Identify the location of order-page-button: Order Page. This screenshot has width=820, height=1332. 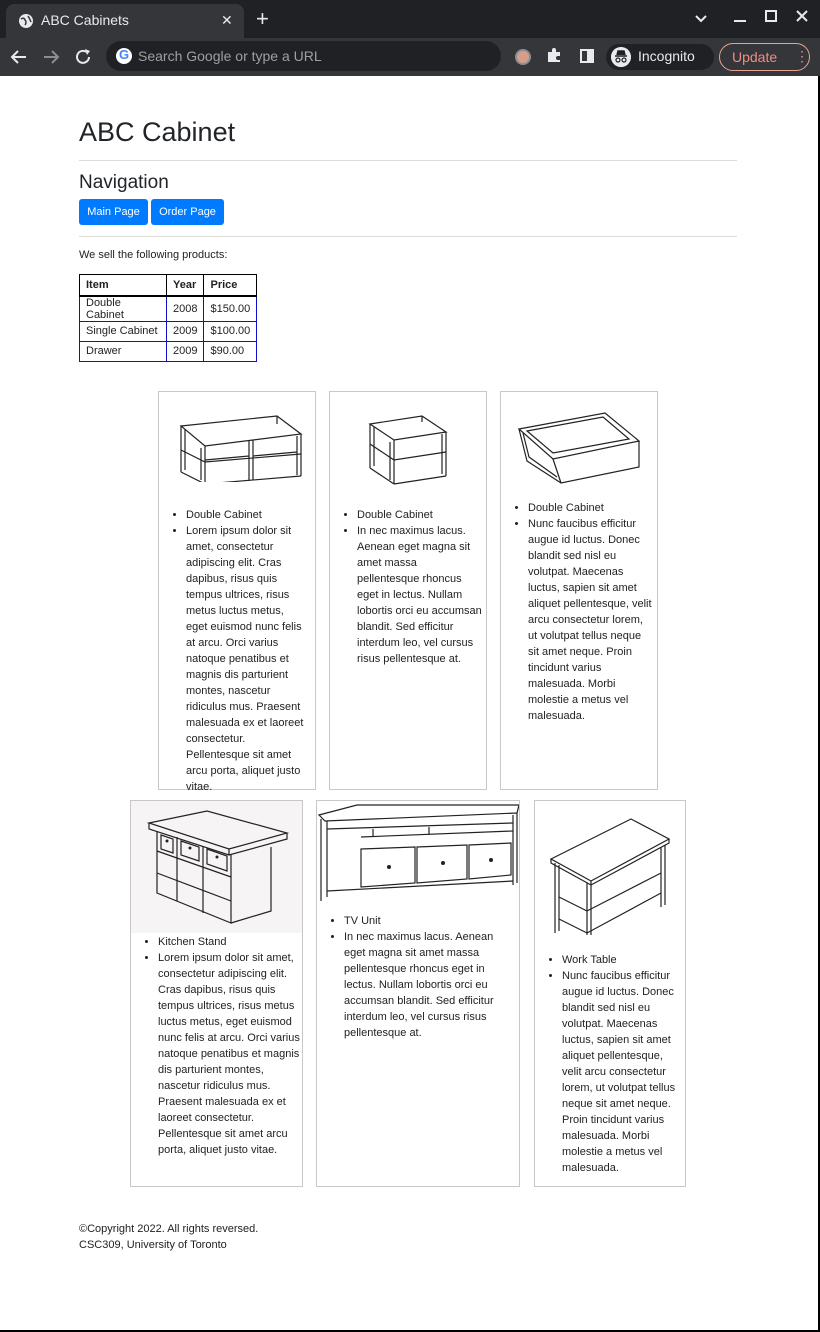
(187, 212).